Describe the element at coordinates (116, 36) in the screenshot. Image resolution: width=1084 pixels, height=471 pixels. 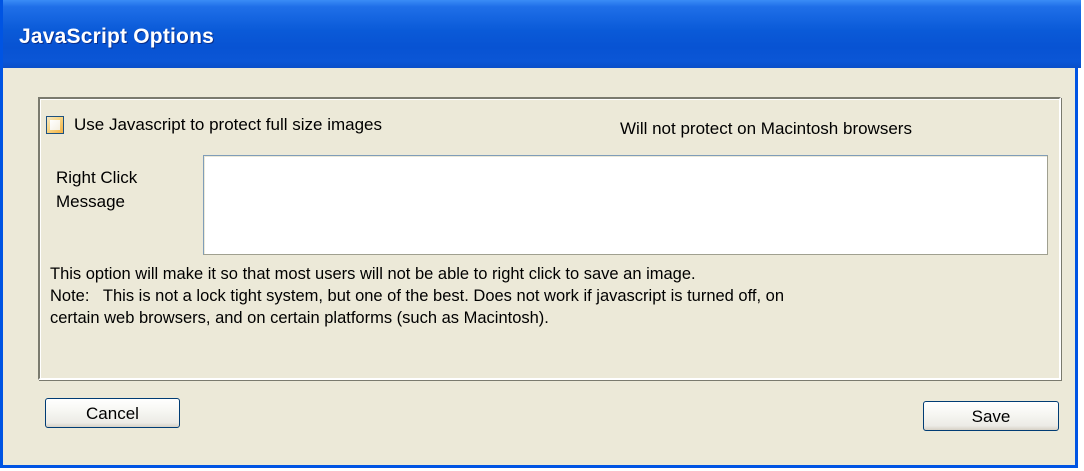
I see `dialog-title: JavaScript Options` at that location.